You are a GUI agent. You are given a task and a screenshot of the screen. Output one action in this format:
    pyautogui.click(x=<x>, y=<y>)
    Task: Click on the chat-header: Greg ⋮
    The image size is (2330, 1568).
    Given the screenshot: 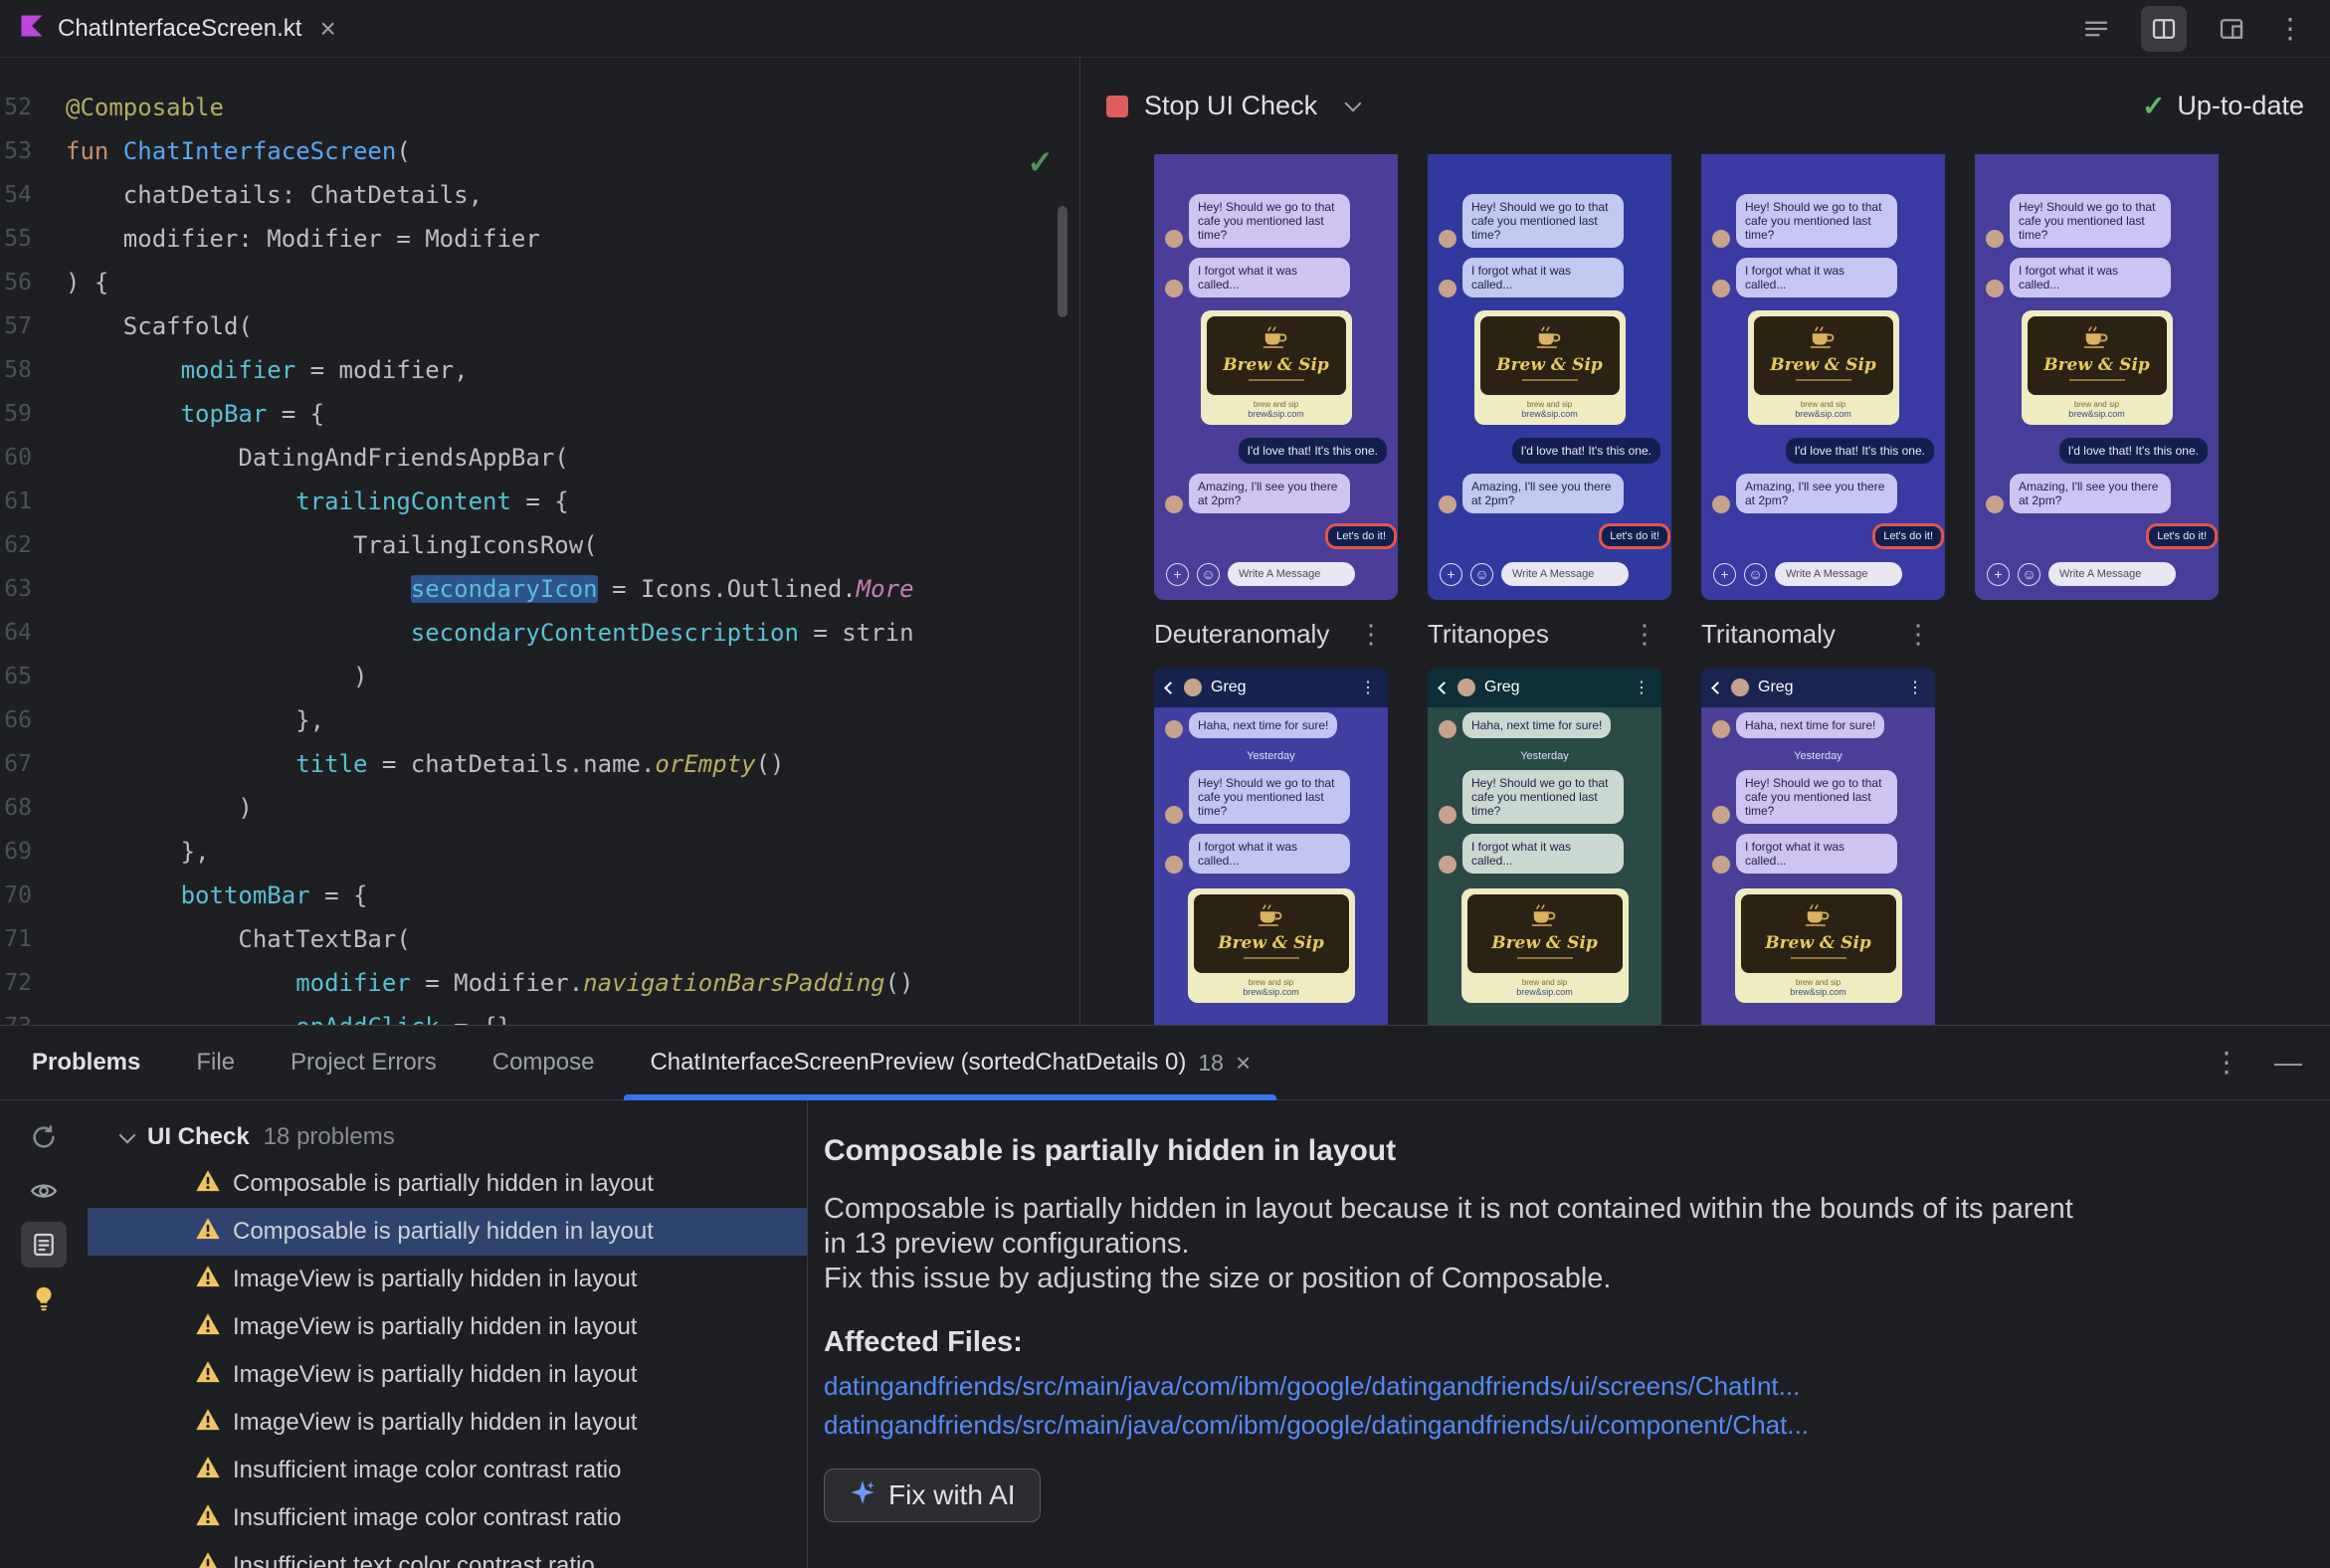 What is the action you would take?
    pyautogui.click(x=1818, y=687)
    